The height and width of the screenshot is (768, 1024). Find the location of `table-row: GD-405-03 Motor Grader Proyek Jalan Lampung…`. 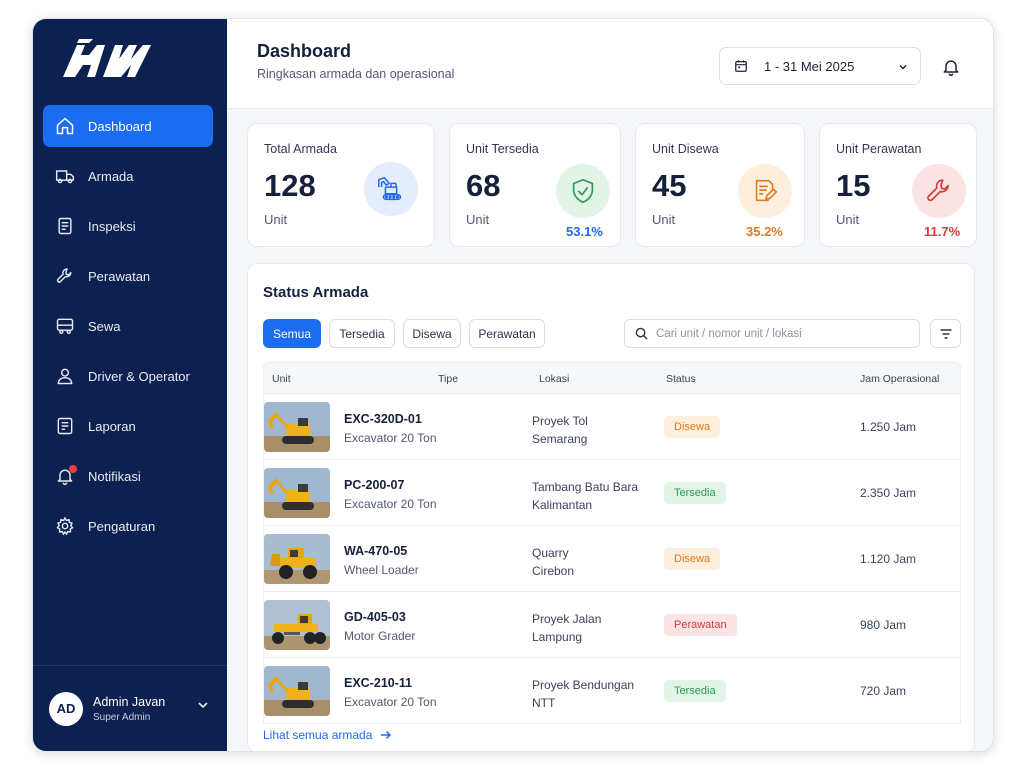

table-row: GD-405-03 Motor Grader Proyek Jalan Lampung… is located at coordinates (612, 625).